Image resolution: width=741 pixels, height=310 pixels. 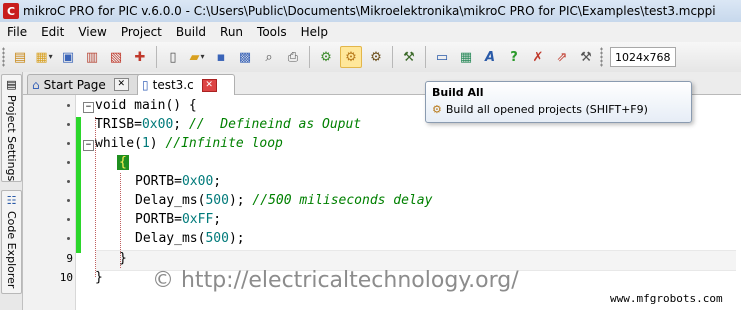 What do you see at coordinates (74, 84) in the screenshot?
I see `tab-label: Start Page` at bounding box center [74, 84].